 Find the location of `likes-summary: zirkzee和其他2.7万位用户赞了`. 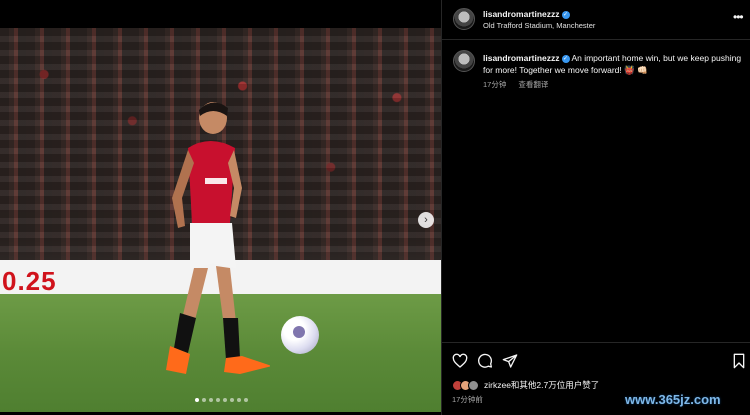

likes-summary: zirkzee和其他2.7万位用户赞了 is located at coordinates (525, 385).